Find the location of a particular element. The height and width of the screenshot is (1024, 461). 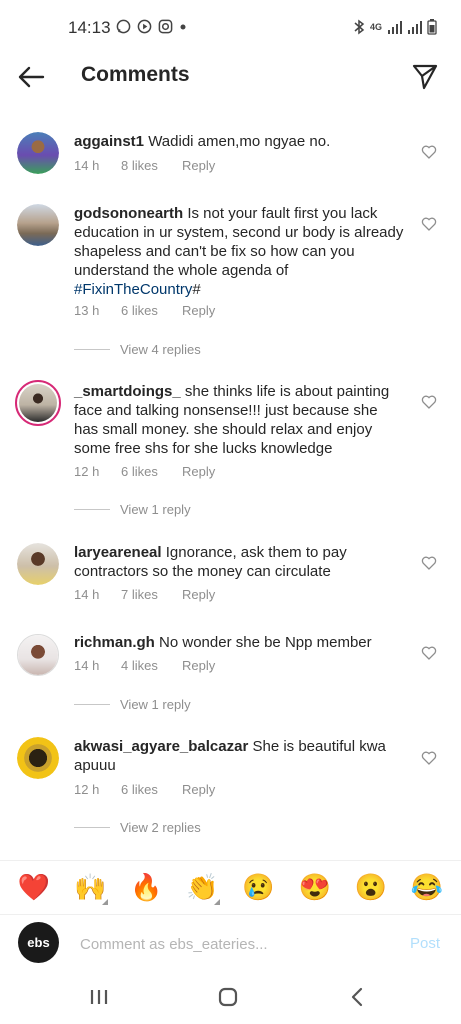

emoji-laughing-button: 😂 is located at coordinates (427, 887).